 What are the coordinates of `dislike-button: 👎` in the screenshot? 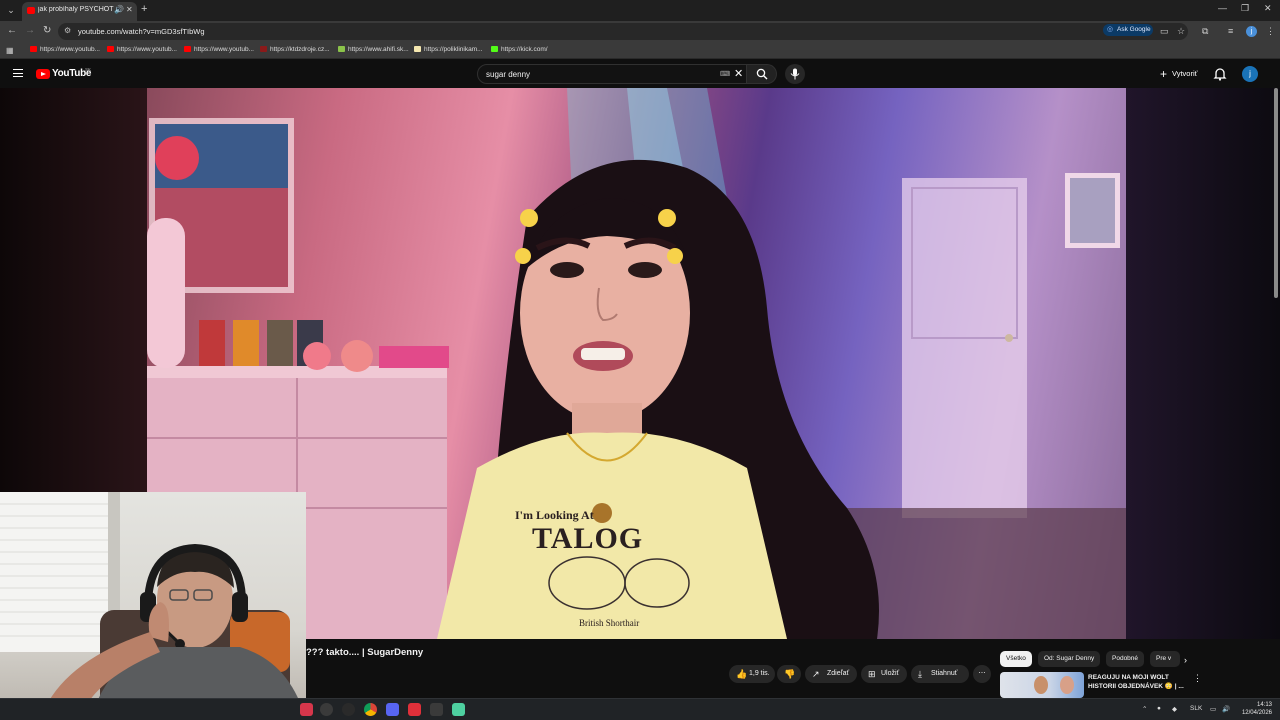 It's located at (789, 674).